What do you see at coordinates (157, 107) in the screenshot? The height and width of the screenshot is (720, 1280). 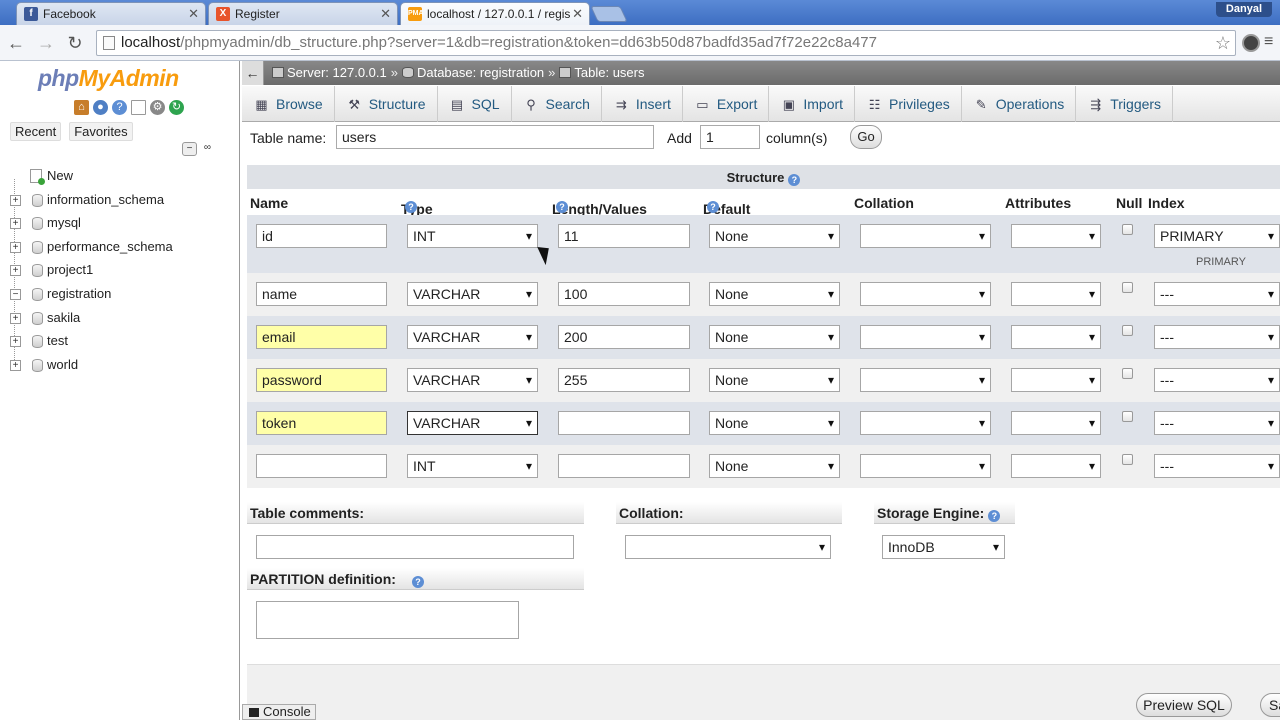 I see `gear-icon: ⚙` at bounding box center [157, 107].